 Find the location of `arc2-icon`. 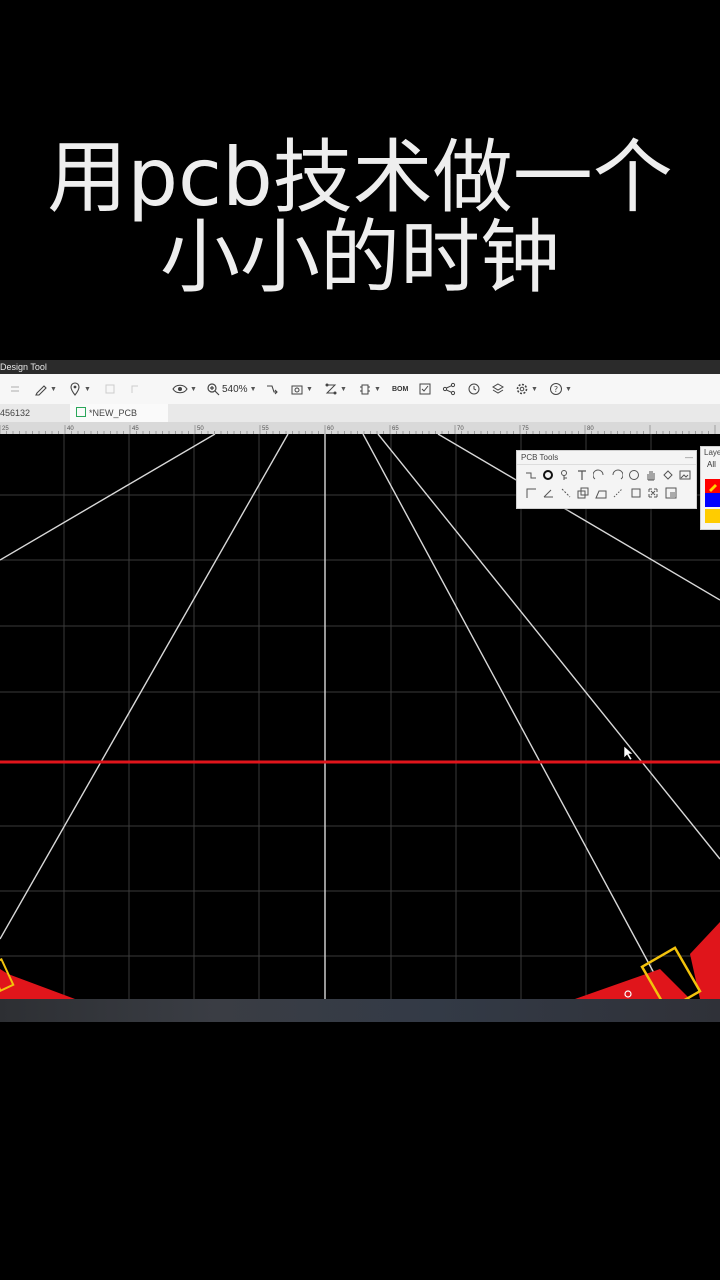

arc2-icon is located at coordinates (616, 475).